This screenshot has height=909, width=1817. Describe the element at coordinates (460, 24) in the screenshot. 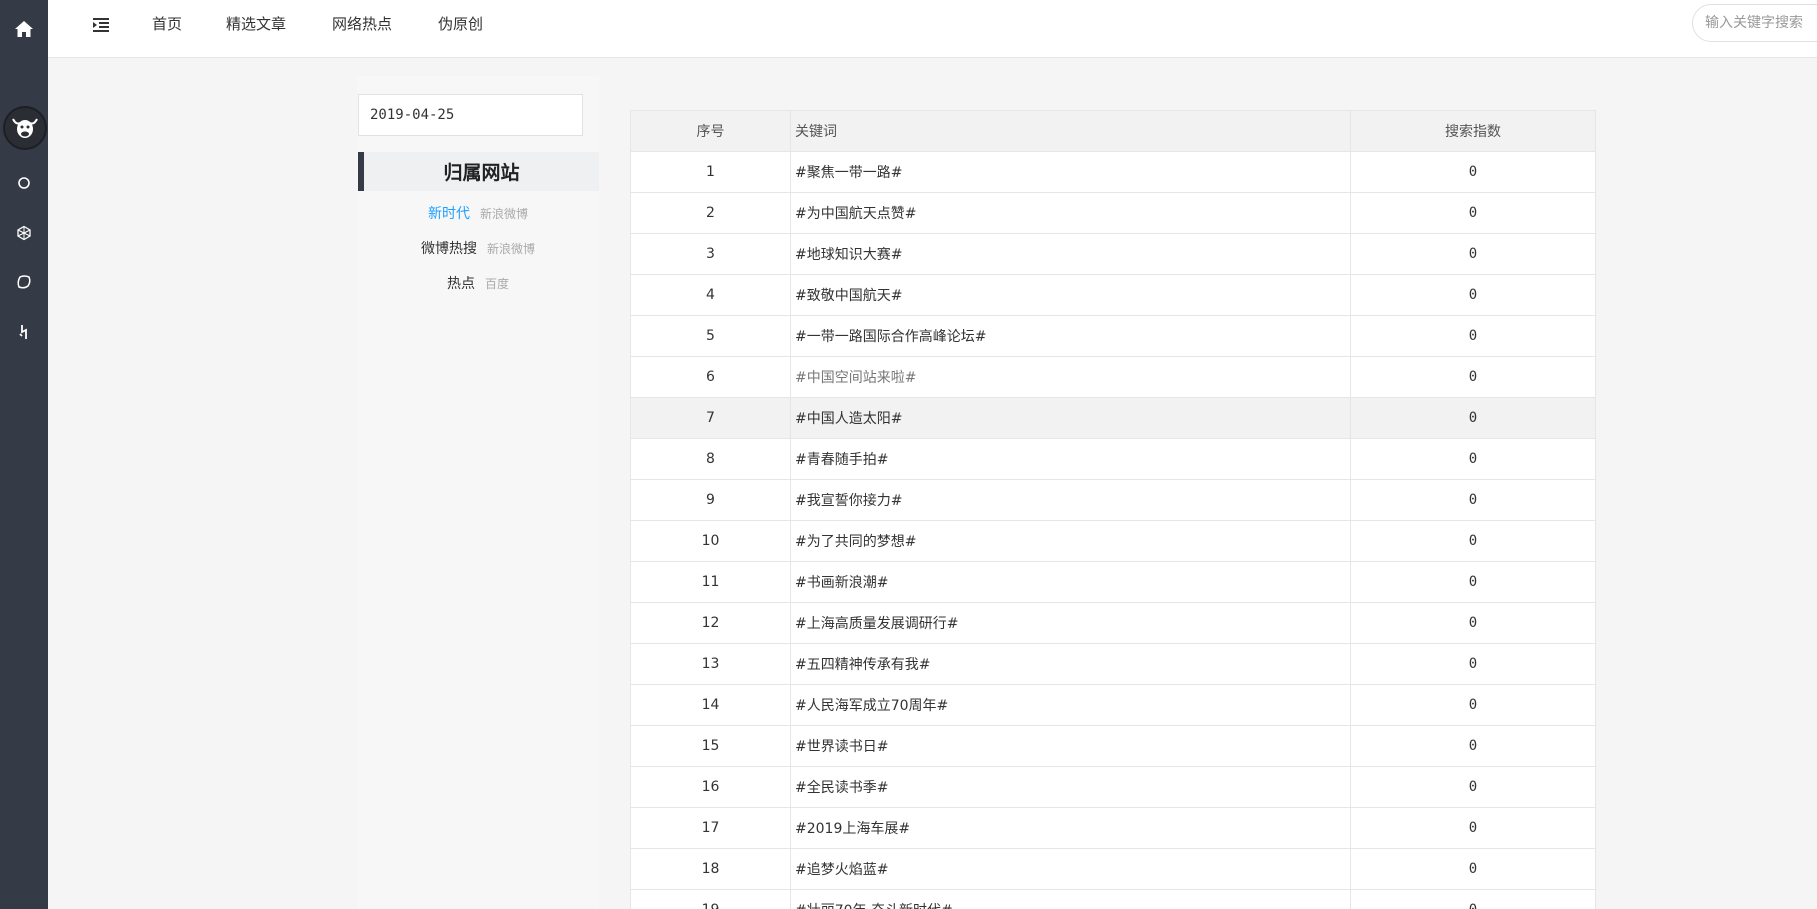

I see `nav-pseudo-original: 伪原创` at that location.